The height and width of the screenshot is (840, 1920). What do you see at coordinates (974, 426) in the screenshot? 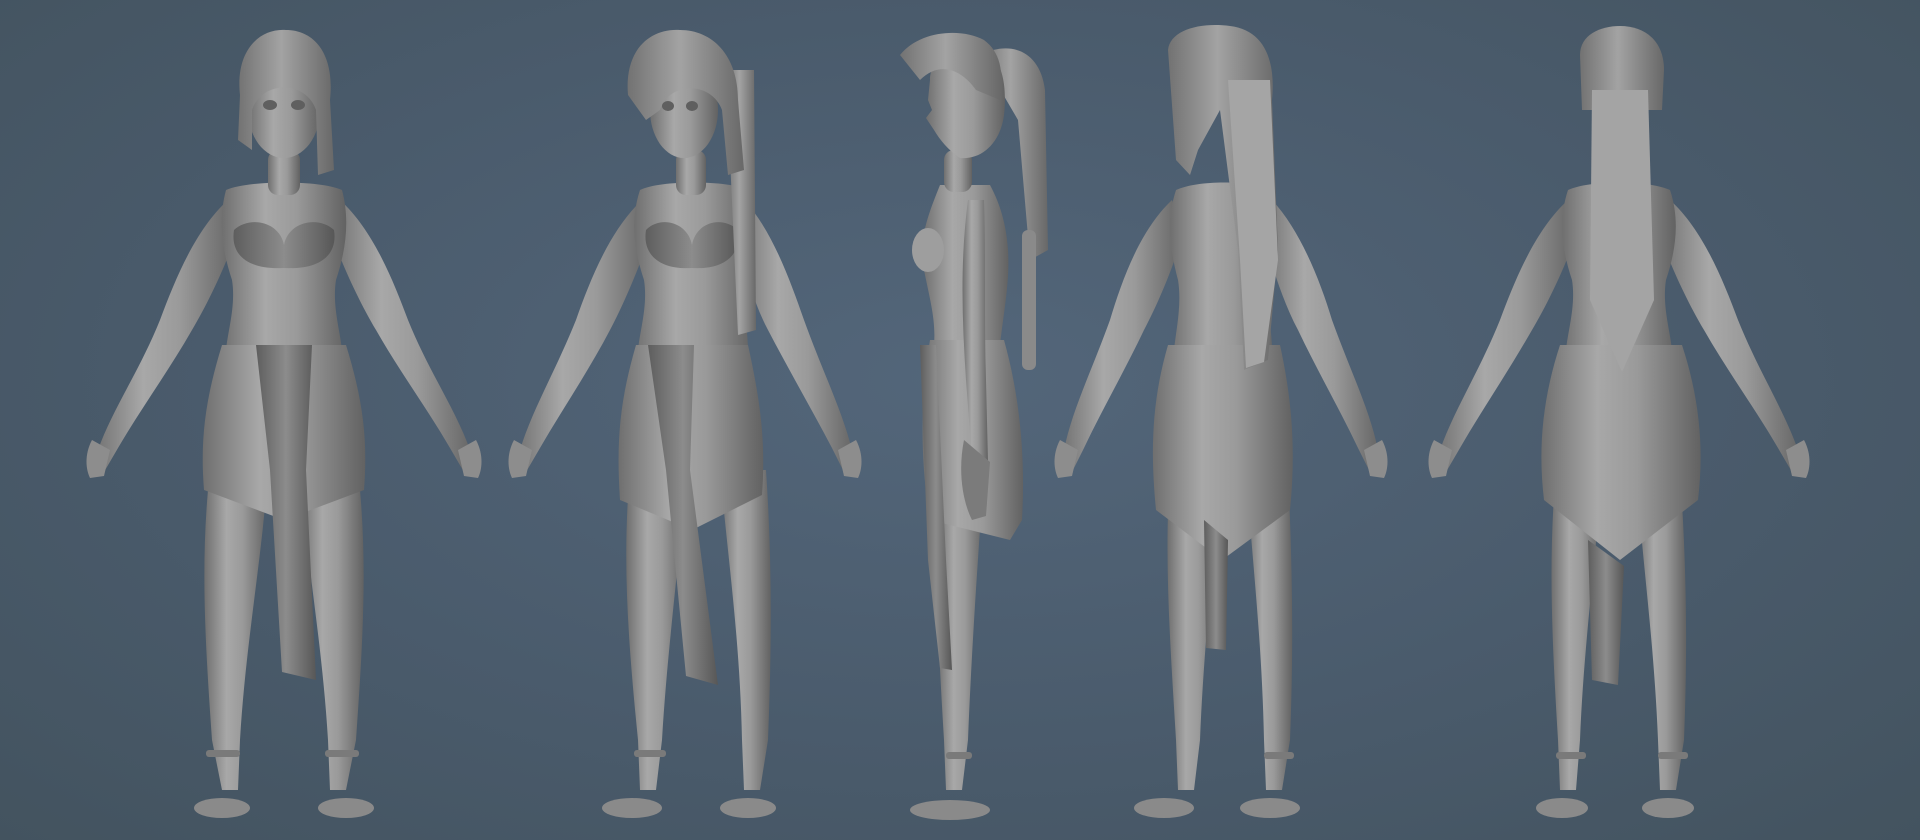
I see `side-profile-view-figure` at bounding box center [974, 426].